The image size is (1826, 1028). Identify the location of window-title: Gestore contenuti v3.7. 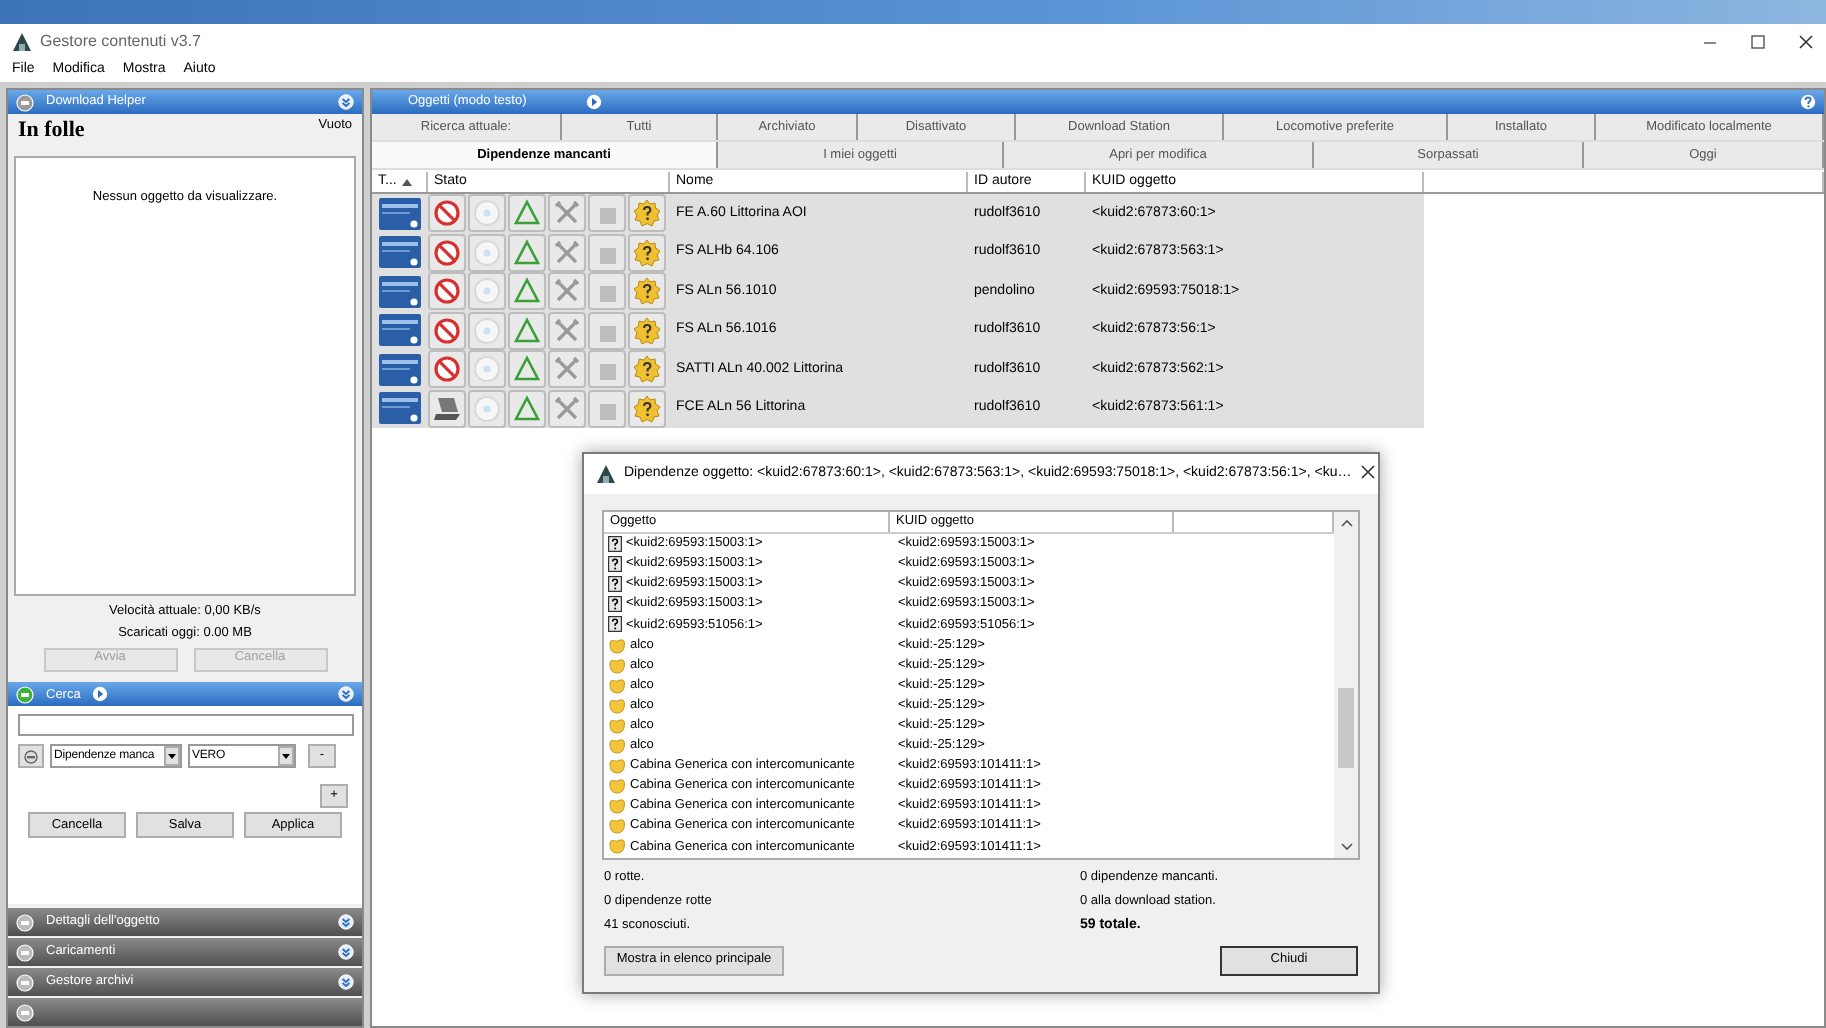
(120, 42).